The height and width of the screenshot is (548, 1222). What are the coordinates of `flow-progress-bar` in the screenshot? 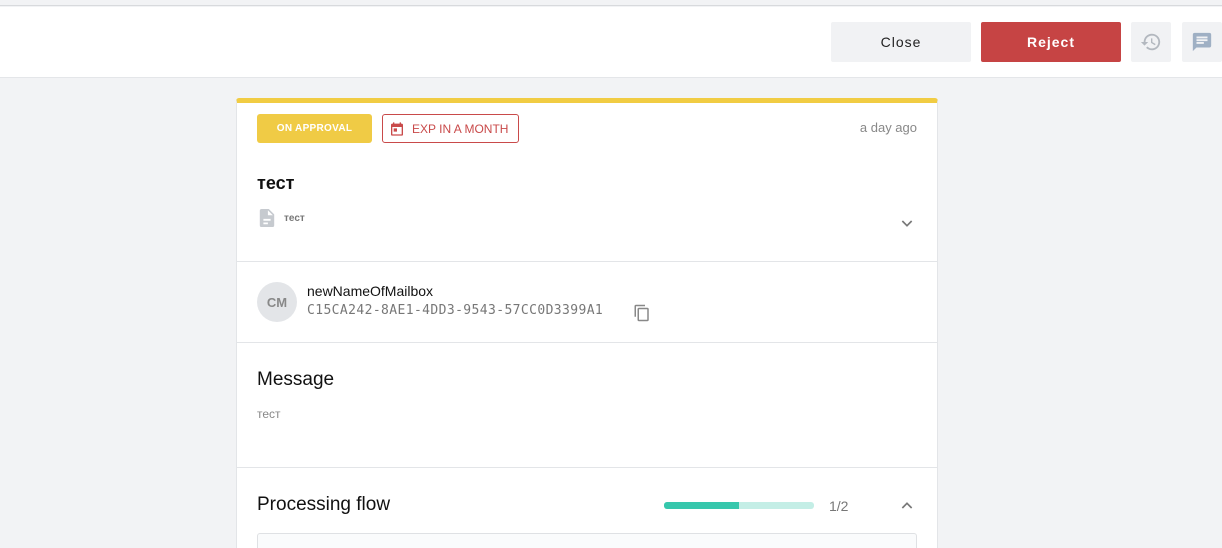 It's located at (739, 505).